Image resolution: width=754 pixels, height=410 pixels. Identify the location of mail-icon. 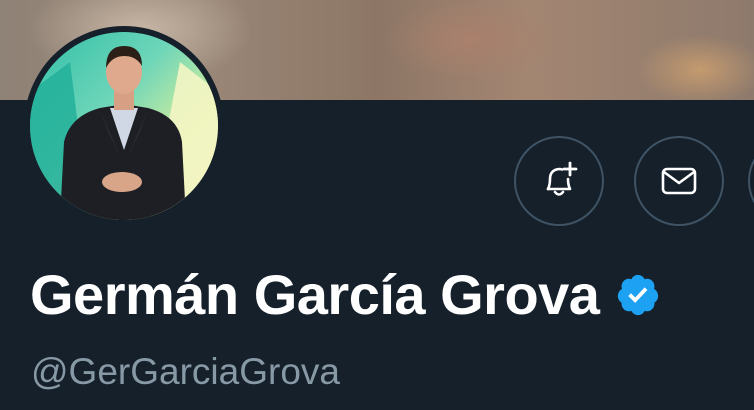
(679, 181).